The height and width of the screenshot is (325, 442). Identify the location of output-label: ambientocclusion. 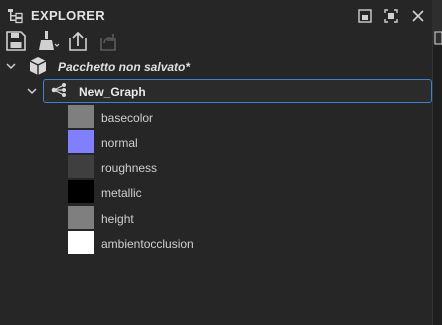
(147, 244).